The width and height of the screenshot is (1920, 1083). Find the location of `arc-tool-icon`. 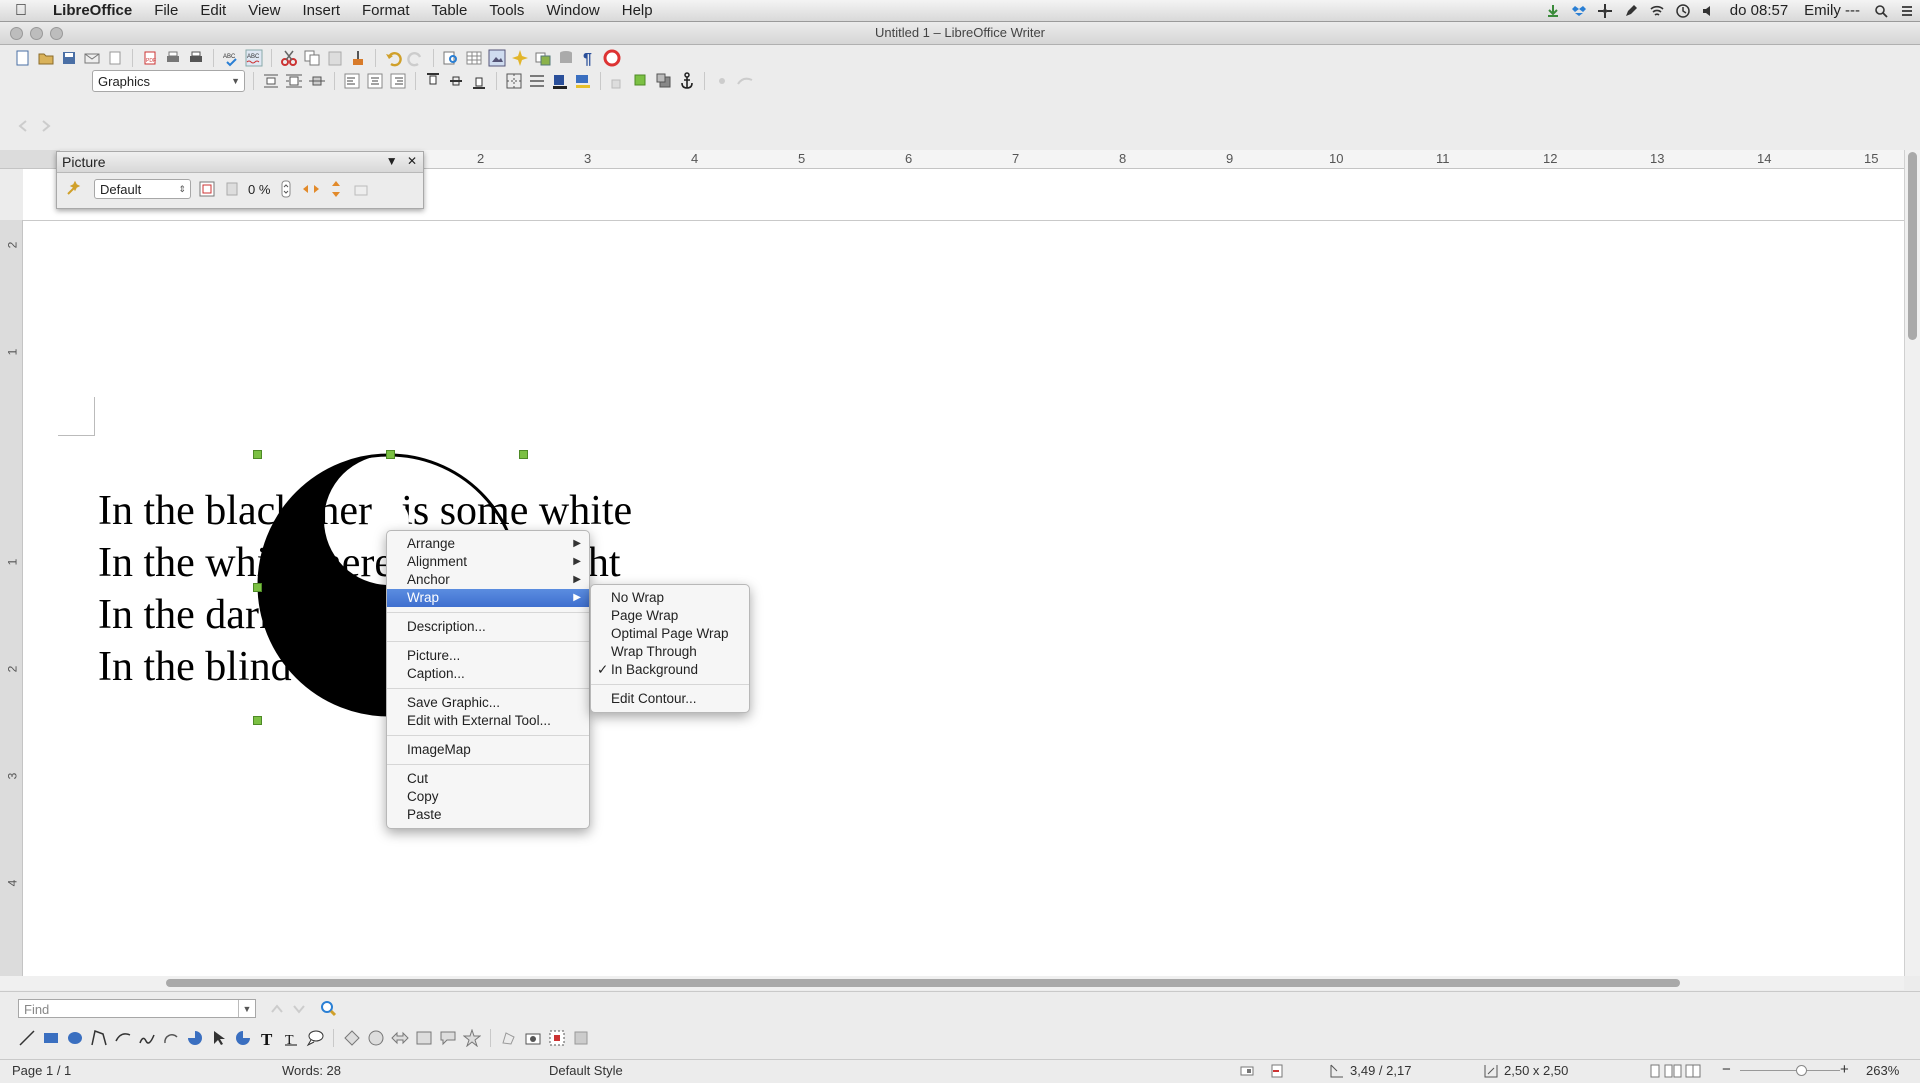

arc-tool-icon is located at coordinates (171, 1038).